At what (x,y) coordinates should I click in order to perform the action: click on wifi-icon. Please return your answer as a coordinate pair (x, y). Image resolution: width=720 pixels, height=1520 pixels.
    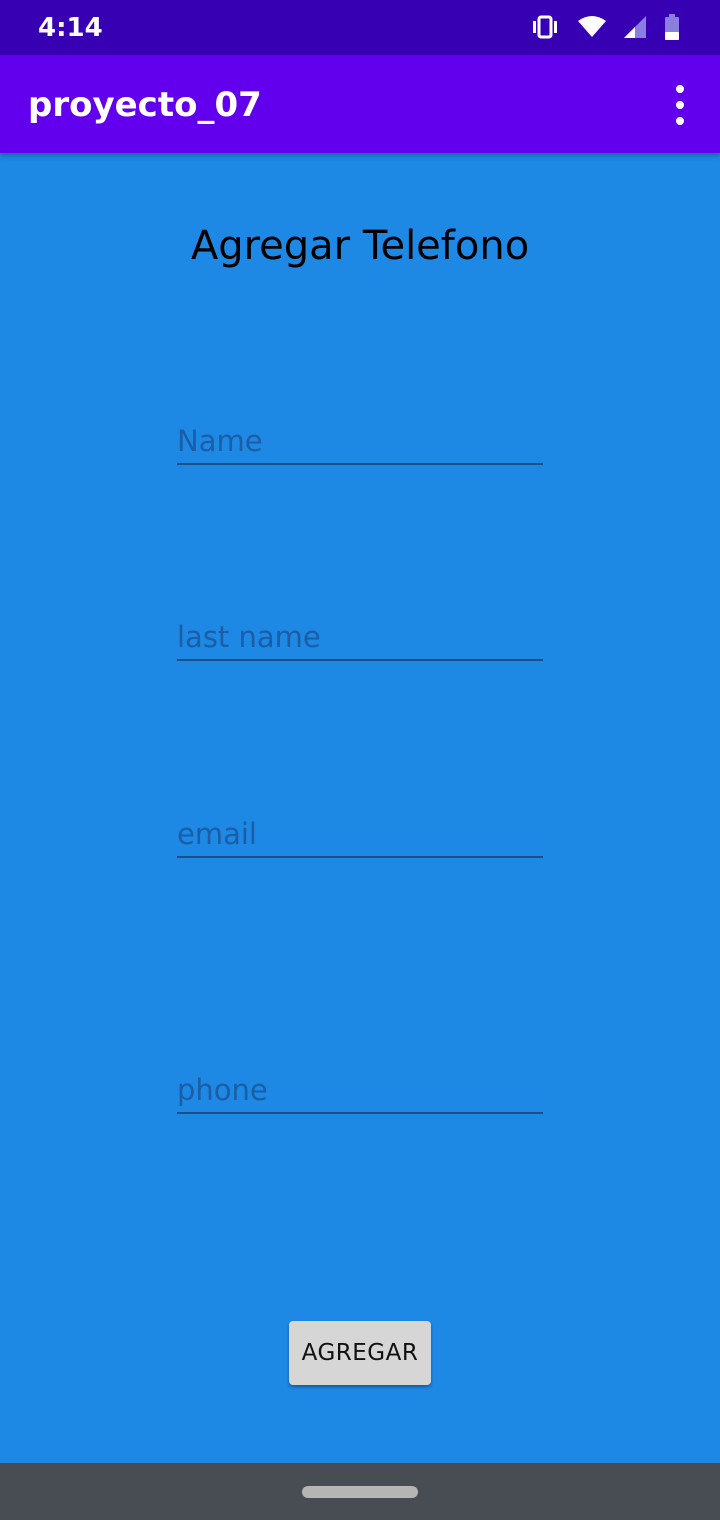
    Looking at the image, I should click on (592, 29).